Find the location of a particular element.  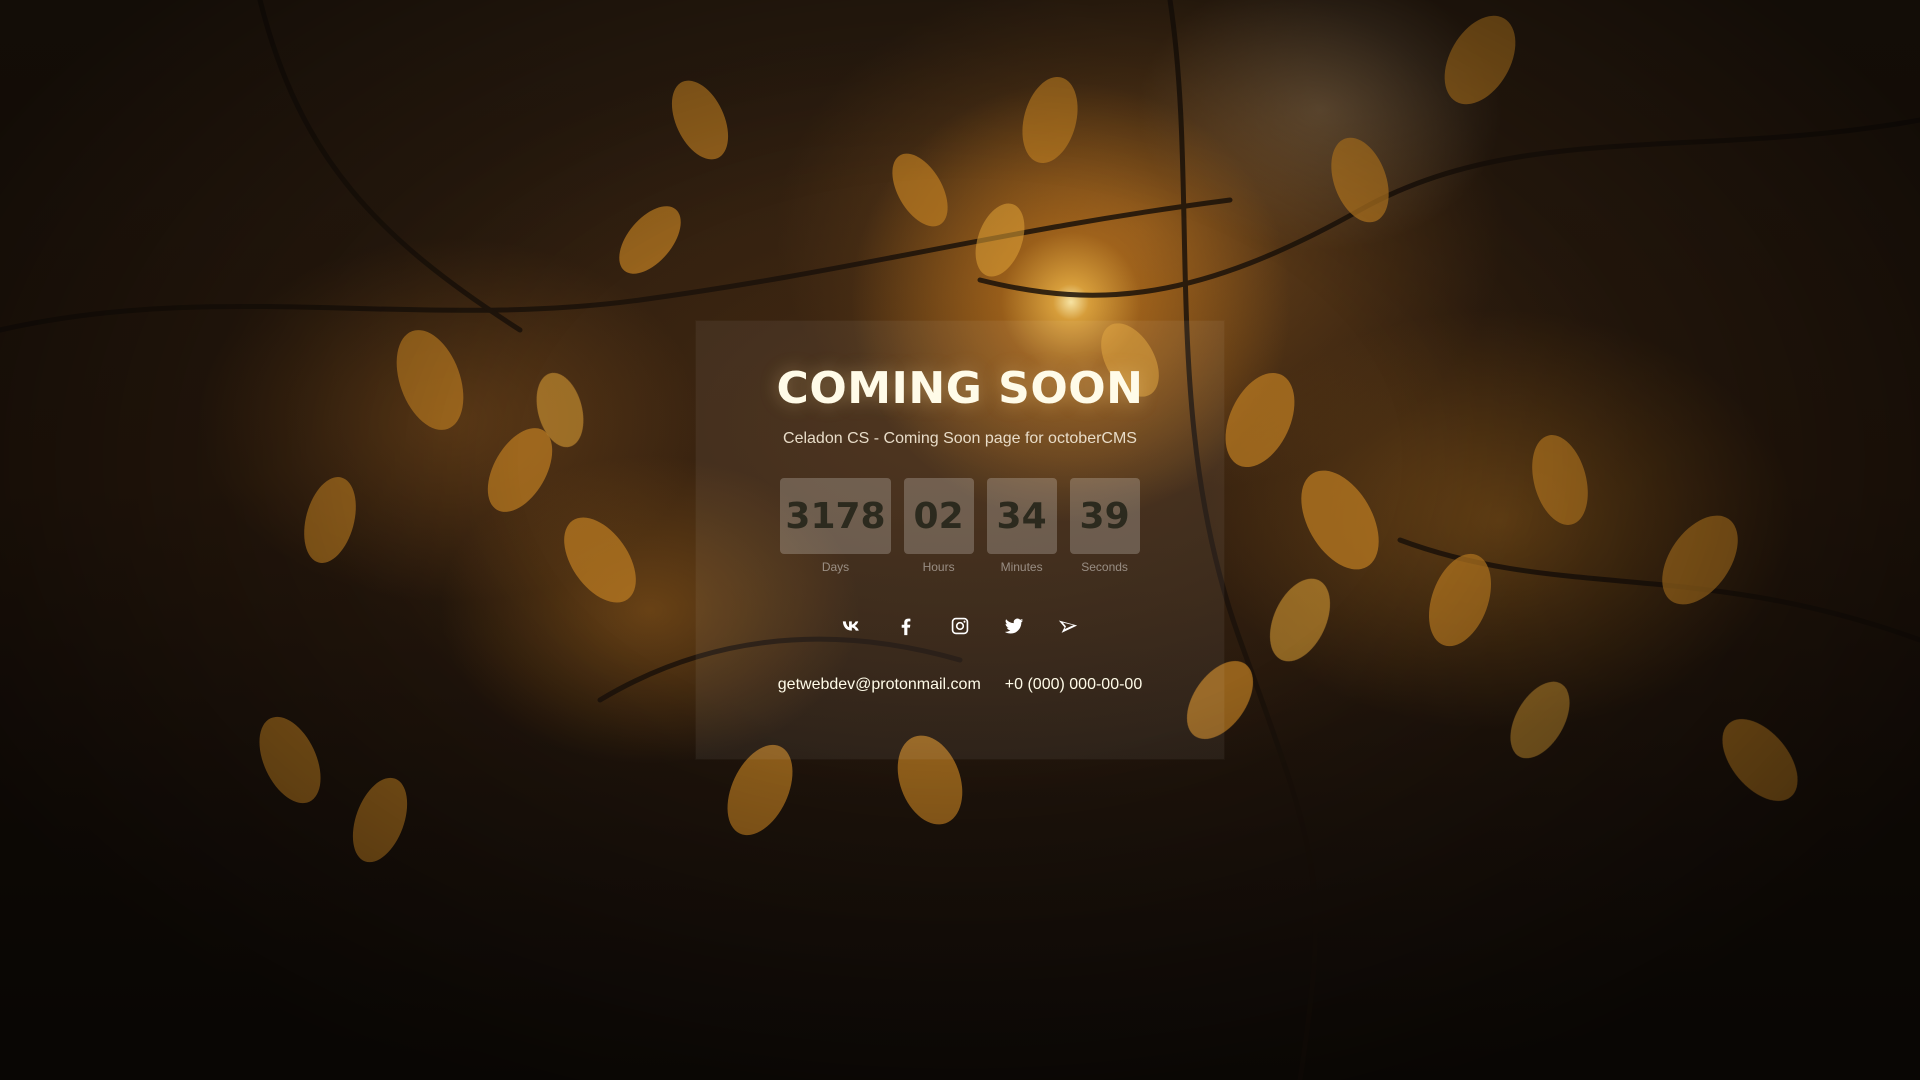

page-title: COMING SOON is located at coordinates (960, 388).